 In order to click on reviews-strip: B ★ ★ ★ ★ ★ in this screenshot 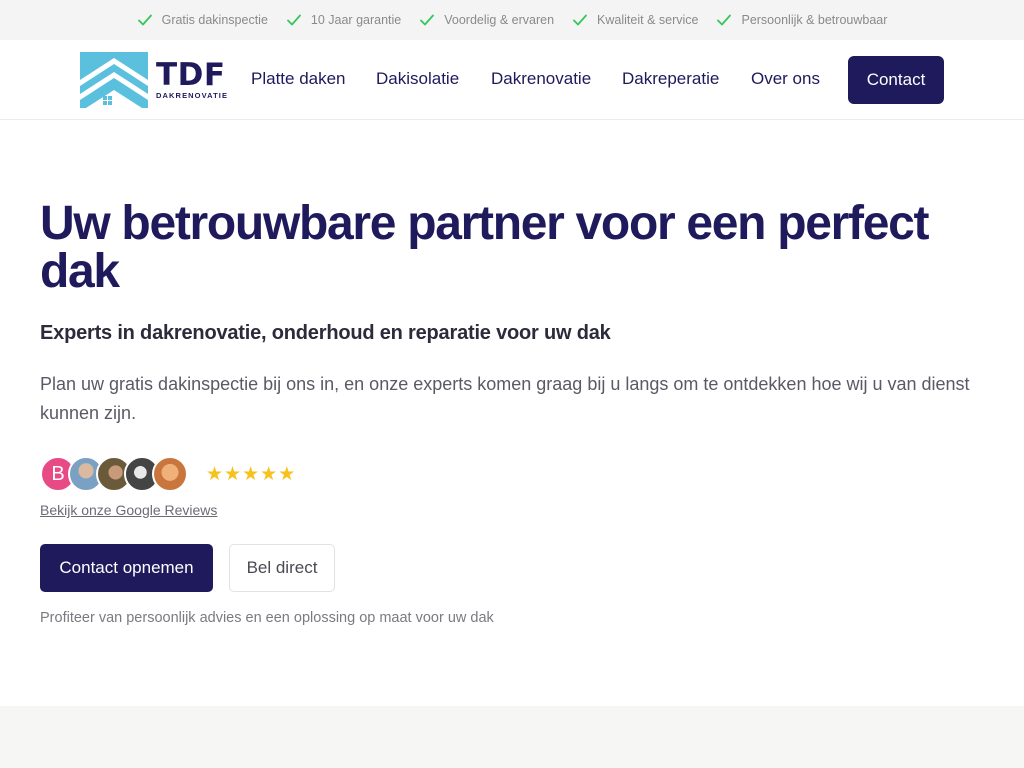, I will do `click(168, 474)`.